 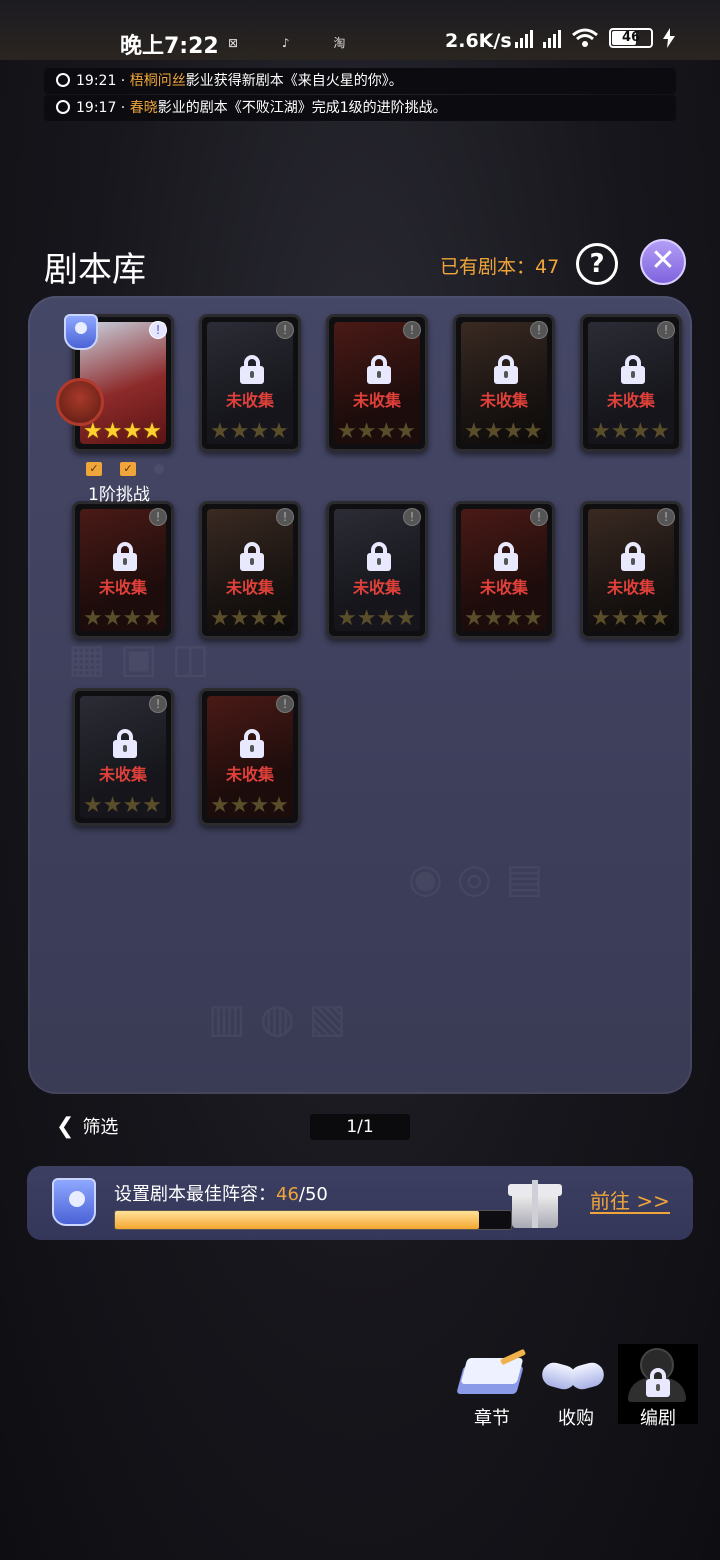 I want to click on studio-name: 春晓, so click(x=144, y=108).